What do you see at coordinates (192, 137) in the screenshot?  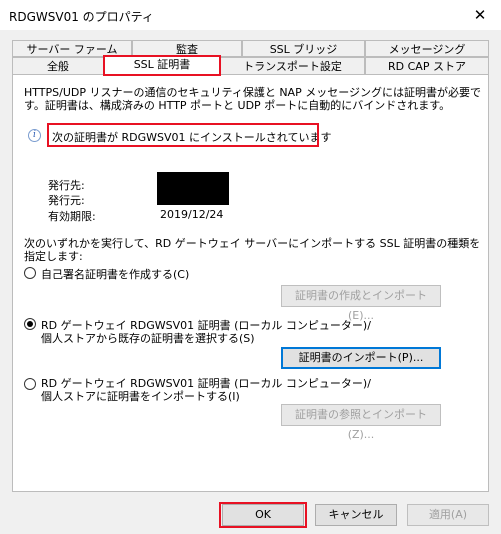 I see `installed-message: 次の証明書が RDGWSV01 にインストールされています` at bounding box center [192, 137].